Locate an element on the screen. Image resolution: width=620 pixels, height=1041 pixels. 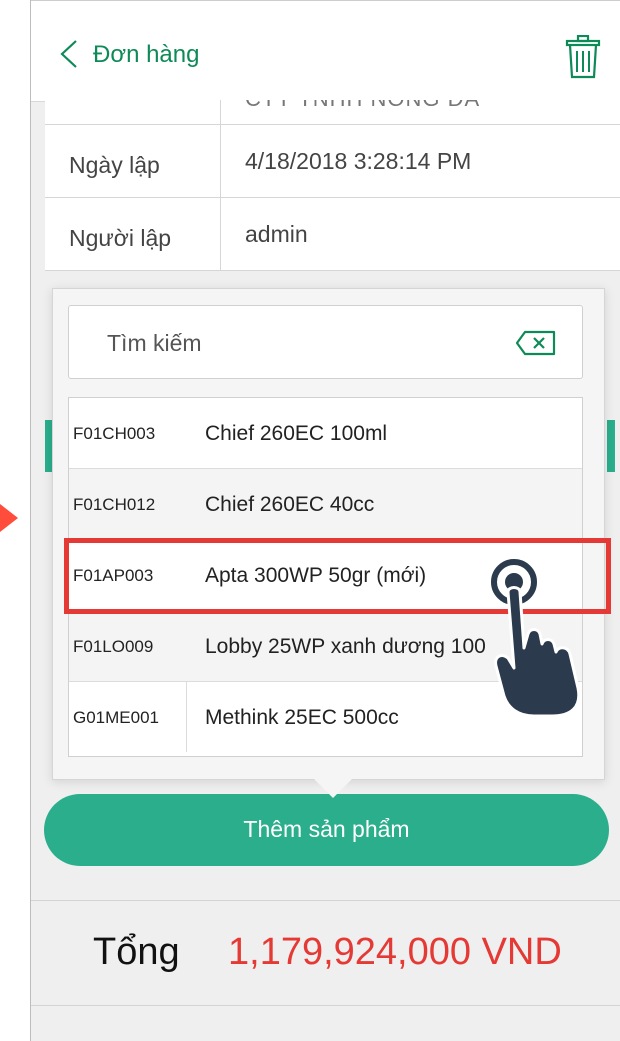
product-code: F01CH003 is located at coordinates (114, 433).